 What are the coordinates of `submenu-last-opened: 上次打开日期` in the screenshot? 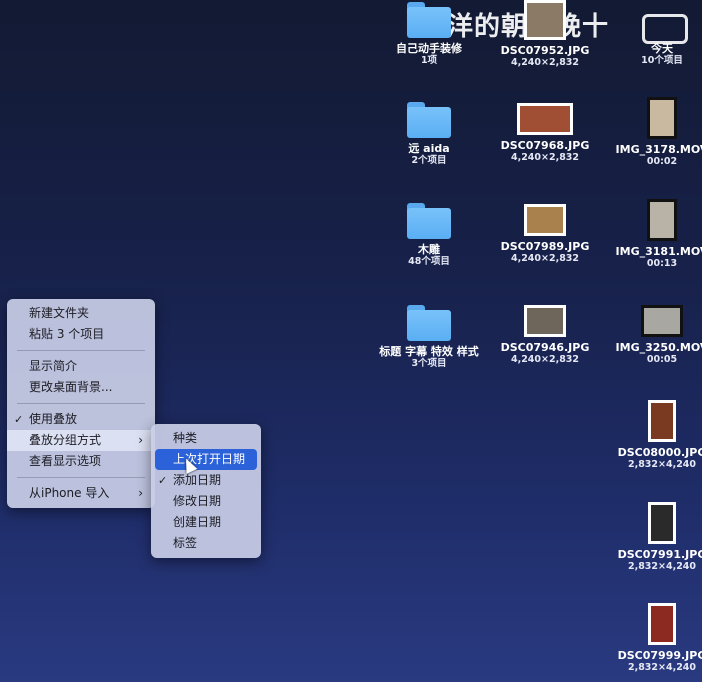 It's located at (206, 459).